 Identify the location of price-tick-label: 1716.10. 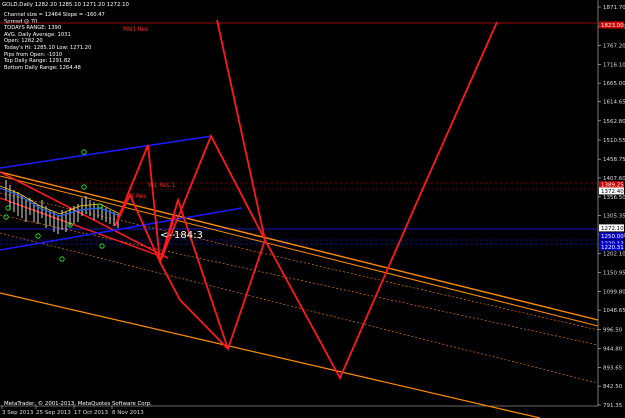
(614, 65).